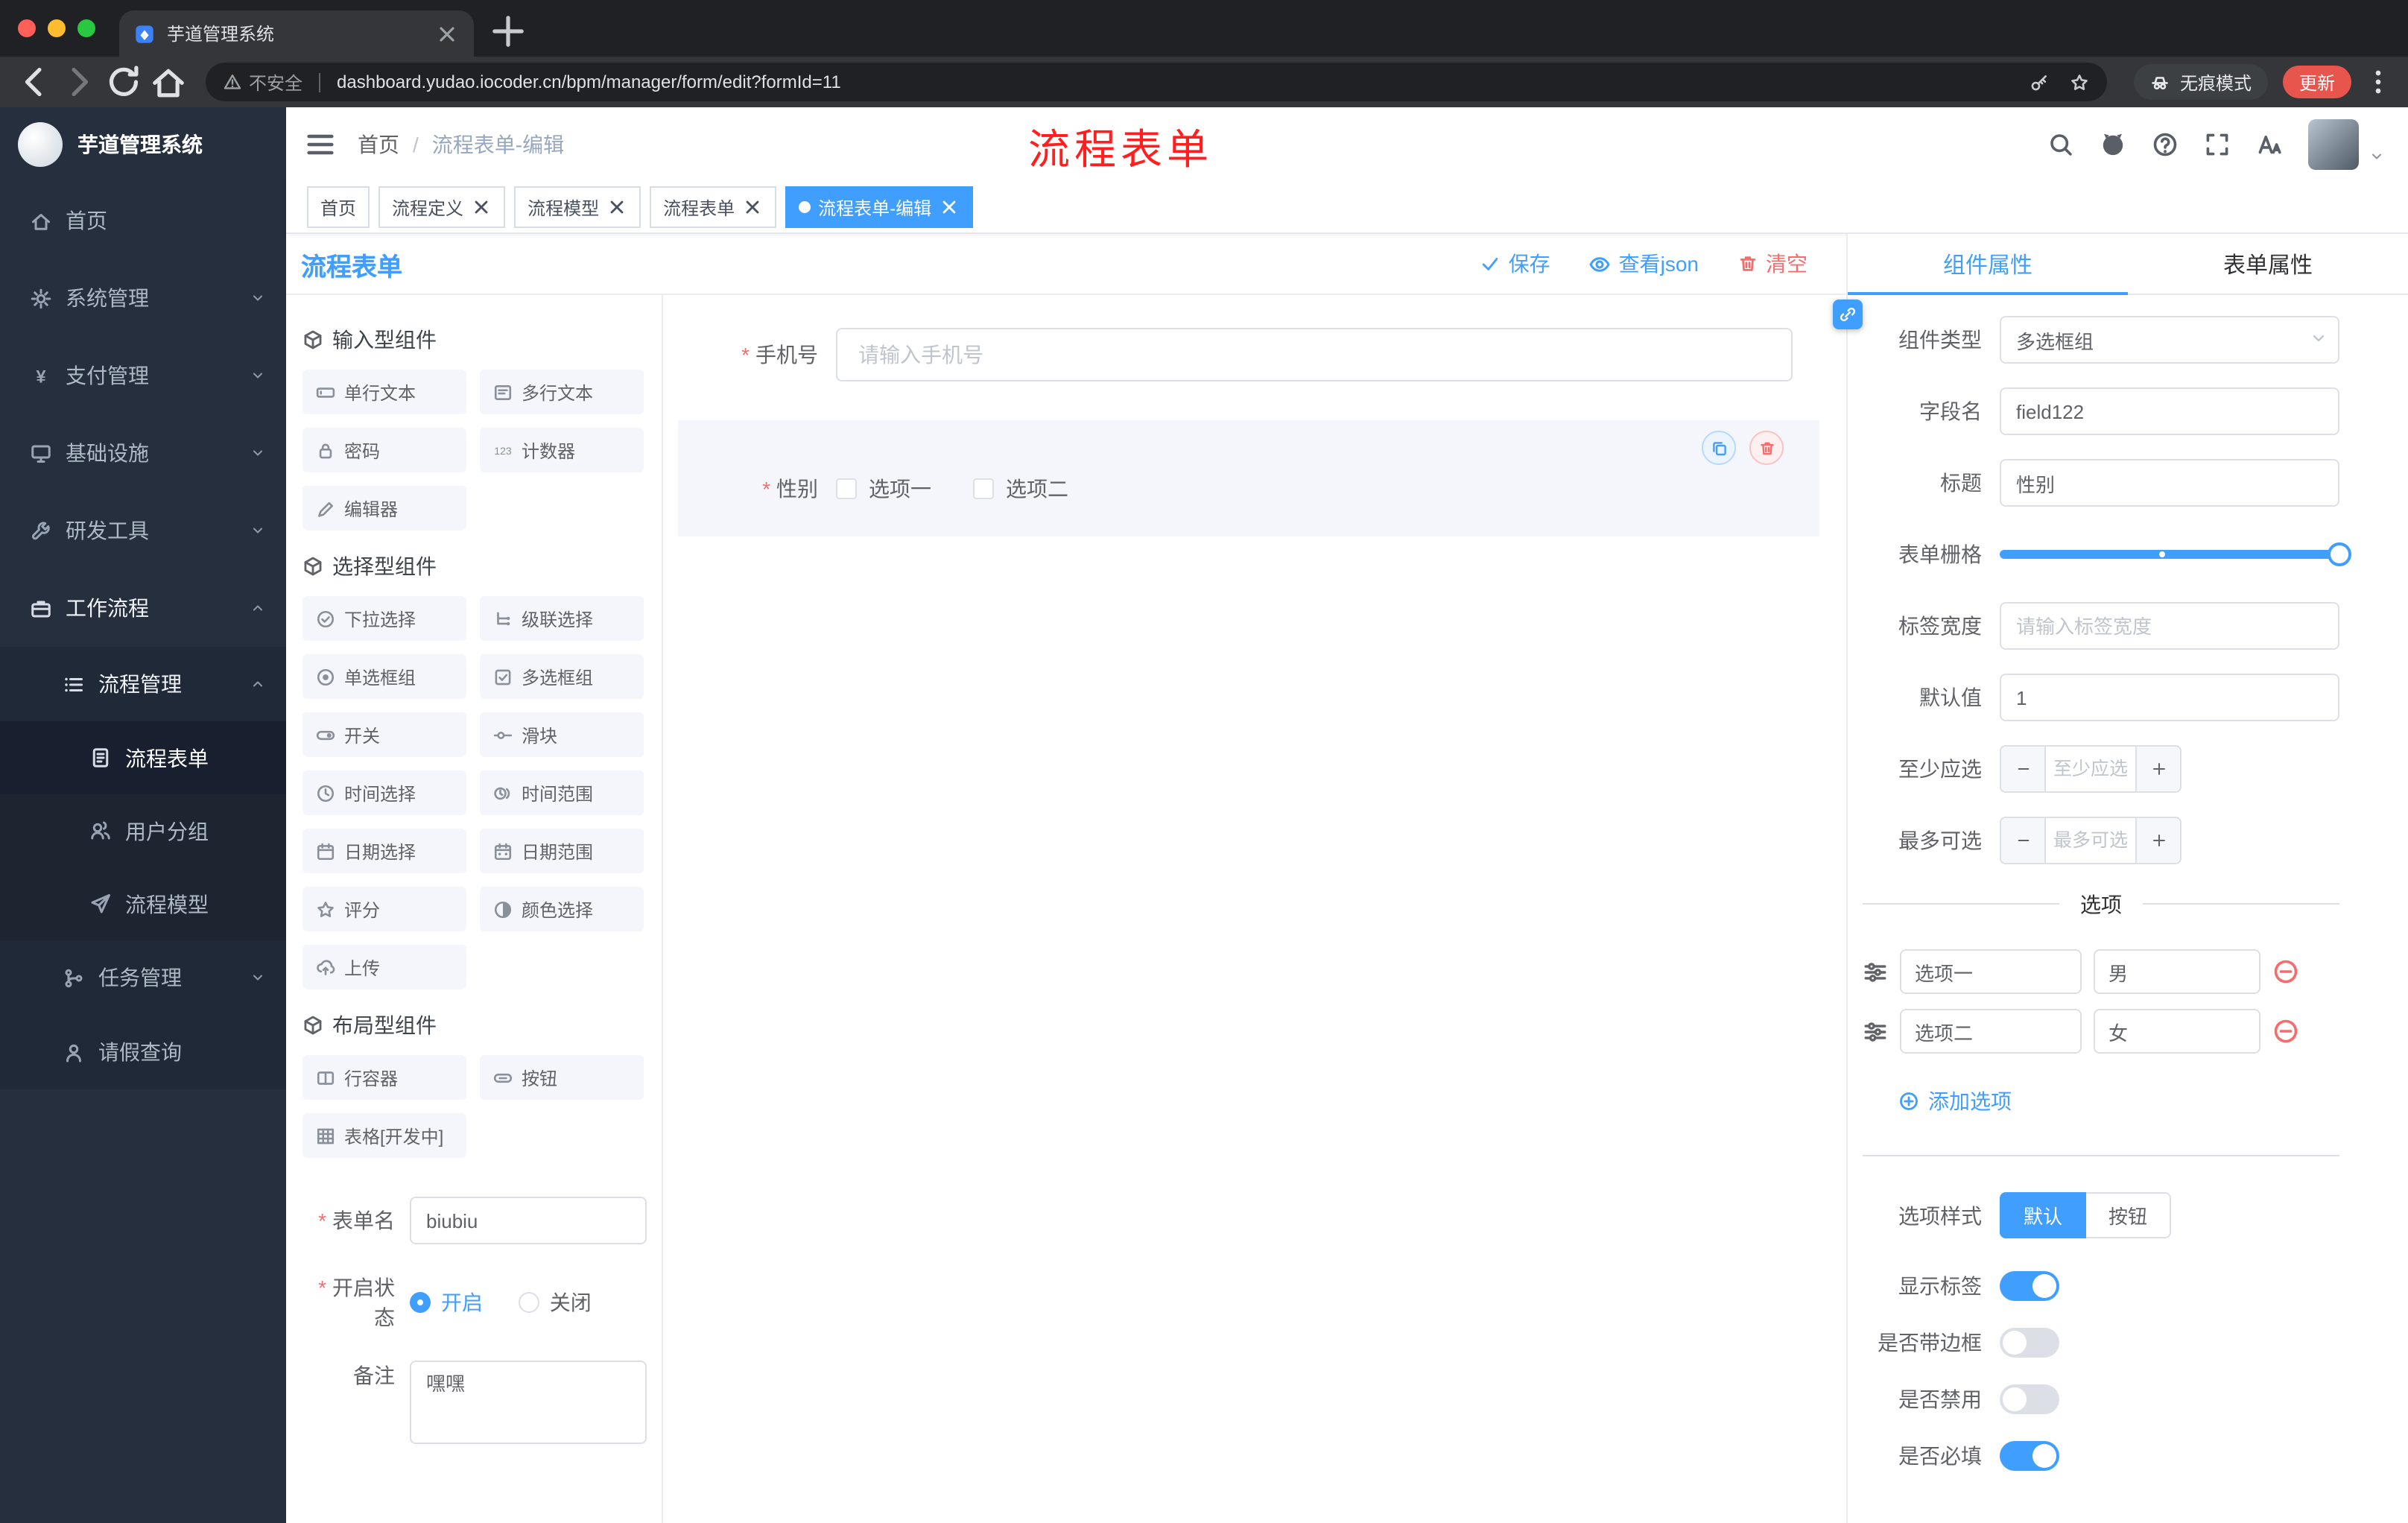 This screenshot has height=1523, width=2408. Describe the element at coordinates (2378, 82) in the screenshot. I see `browser-menu-icon` at that location.